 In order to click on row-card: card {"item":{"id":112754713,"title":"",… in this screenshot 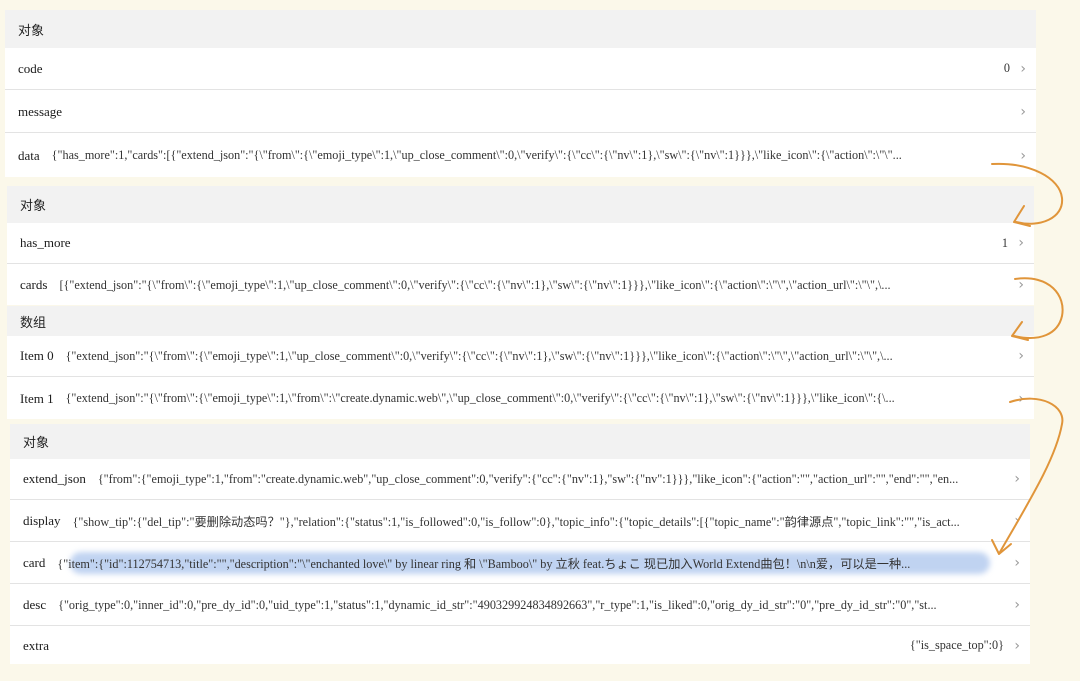, I will do `click(520, 563)`.